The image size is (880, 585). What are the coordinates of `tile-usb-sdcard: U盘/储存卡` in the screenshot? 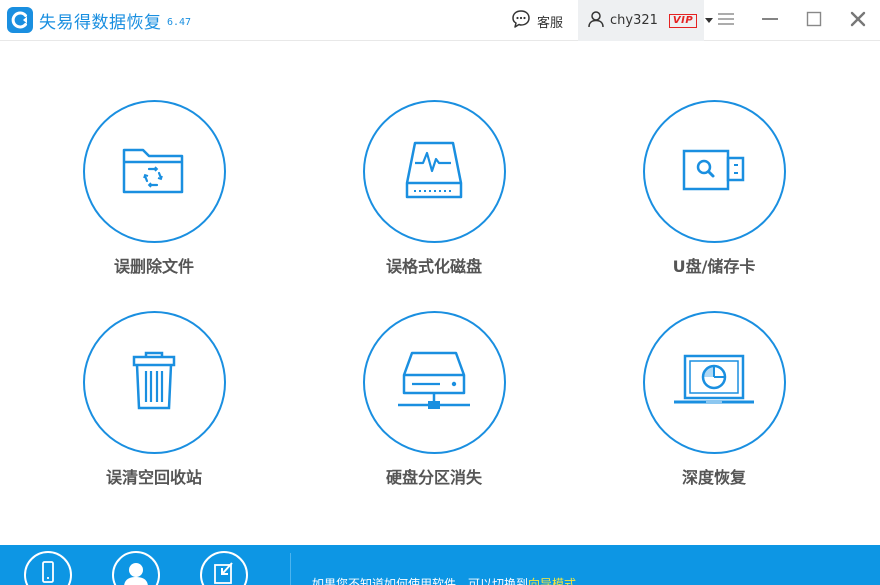 It's located at (714, 188).